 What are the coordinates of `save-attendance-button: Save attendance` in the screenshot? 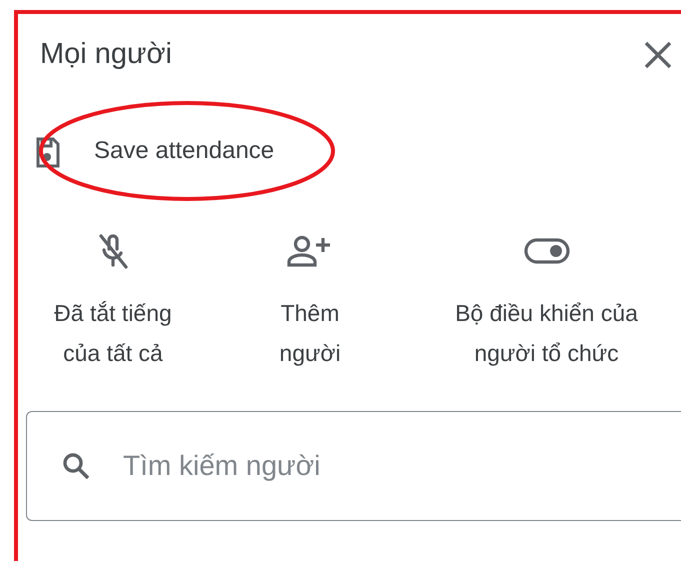 It's located at (155, 151).